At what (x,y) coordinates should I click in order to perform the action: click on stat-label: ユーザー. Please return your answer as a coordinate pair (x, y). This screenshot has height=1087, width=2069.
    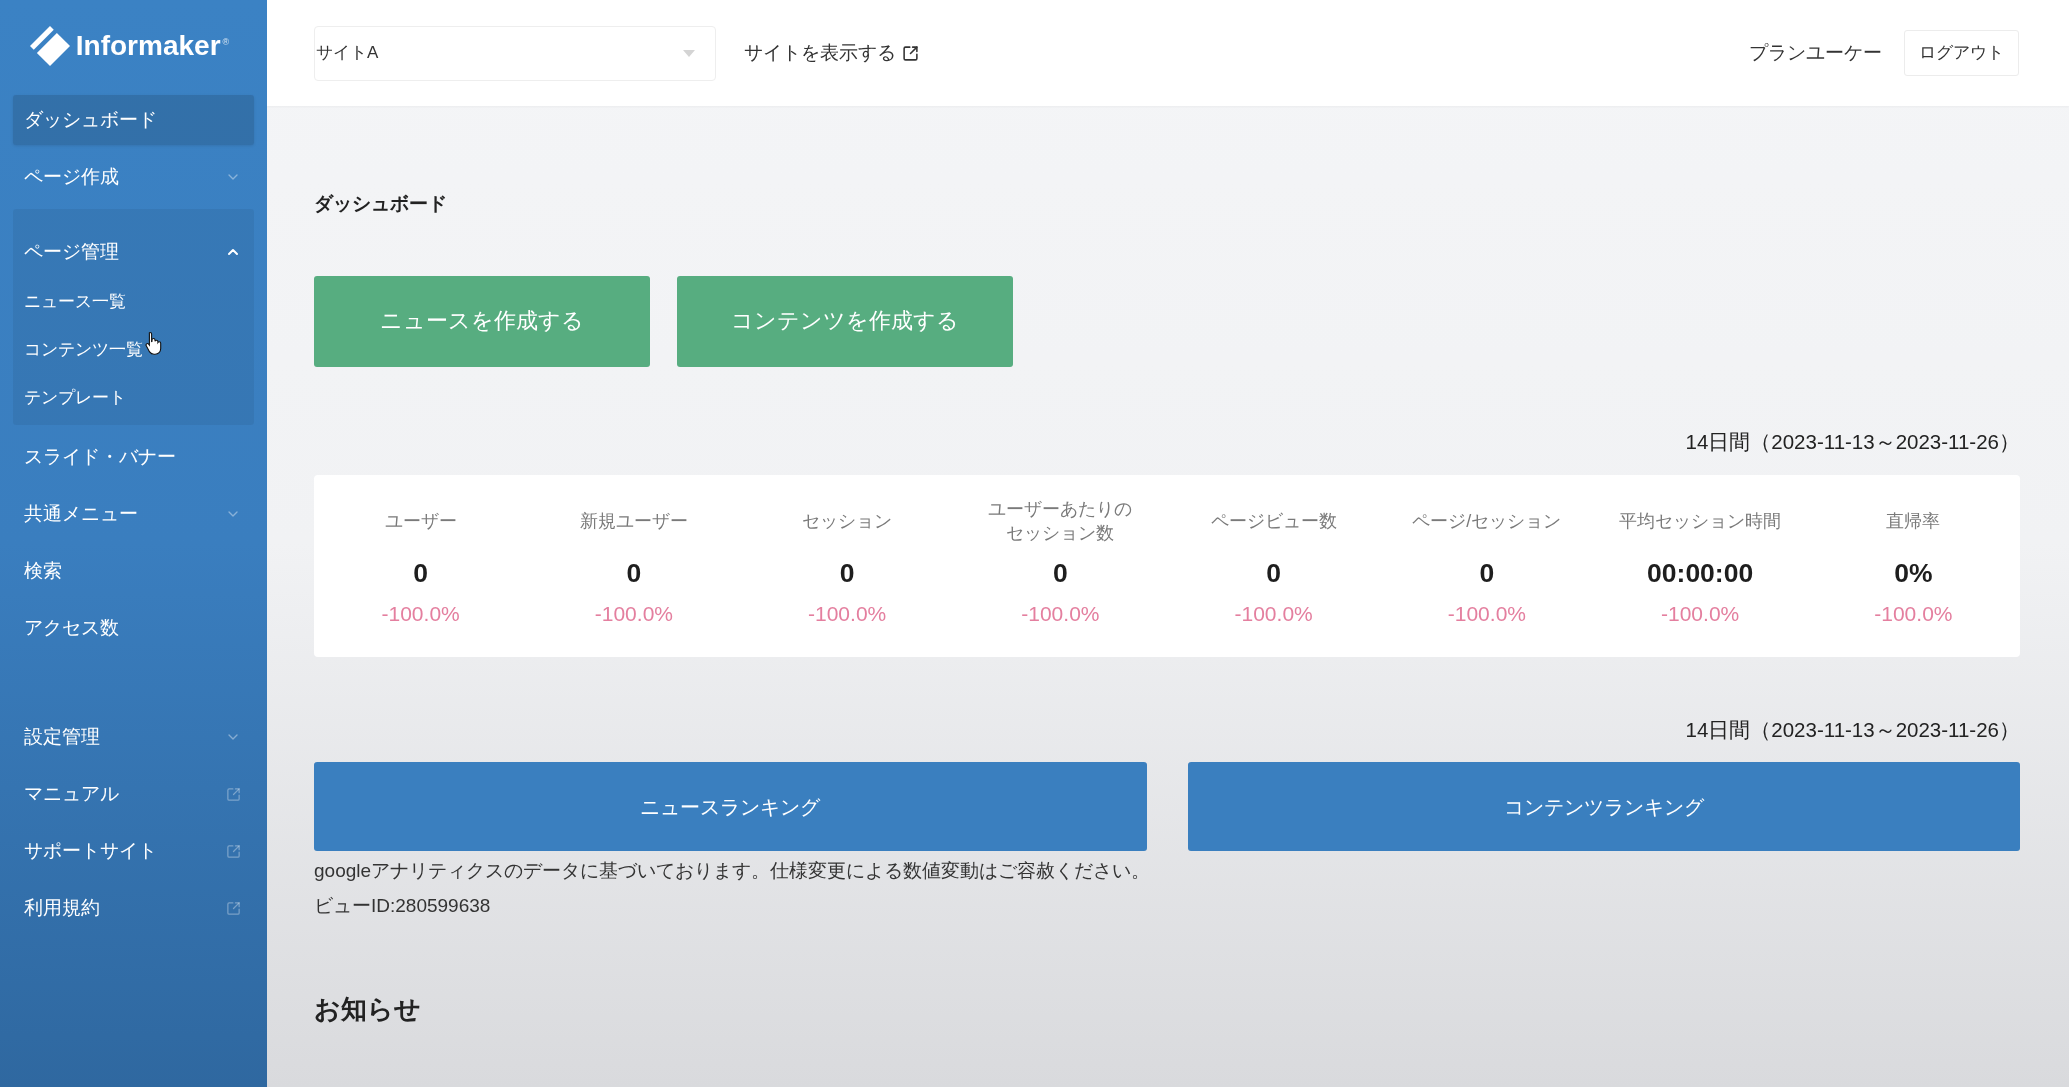
    Looking at the image, I should click on (420, 521).